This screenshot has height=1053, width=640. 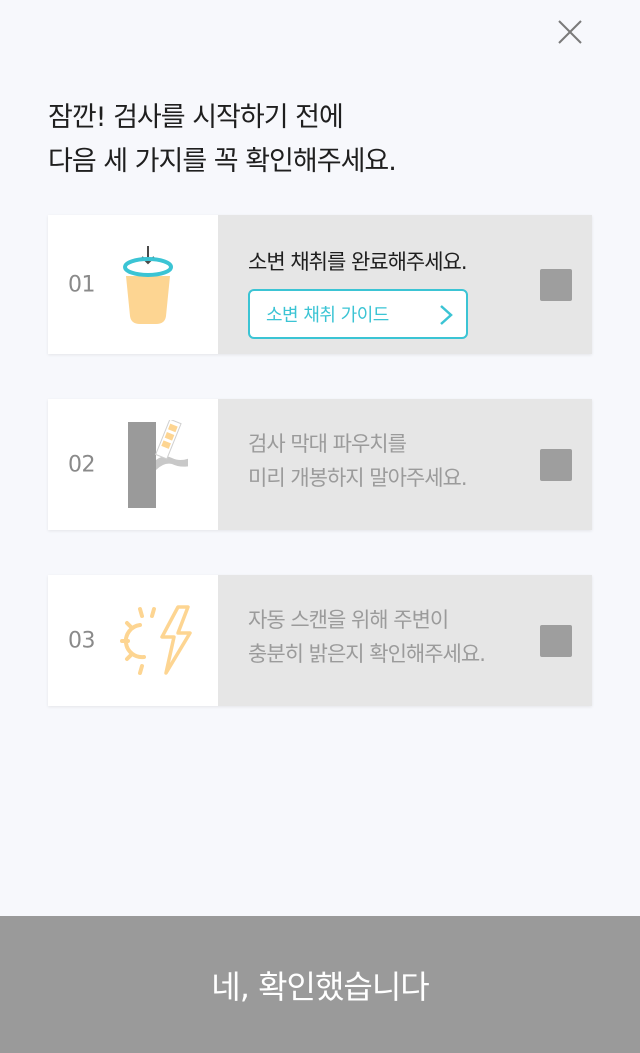 I want to click on step-1-checkbox, so click(x=556, y=284).